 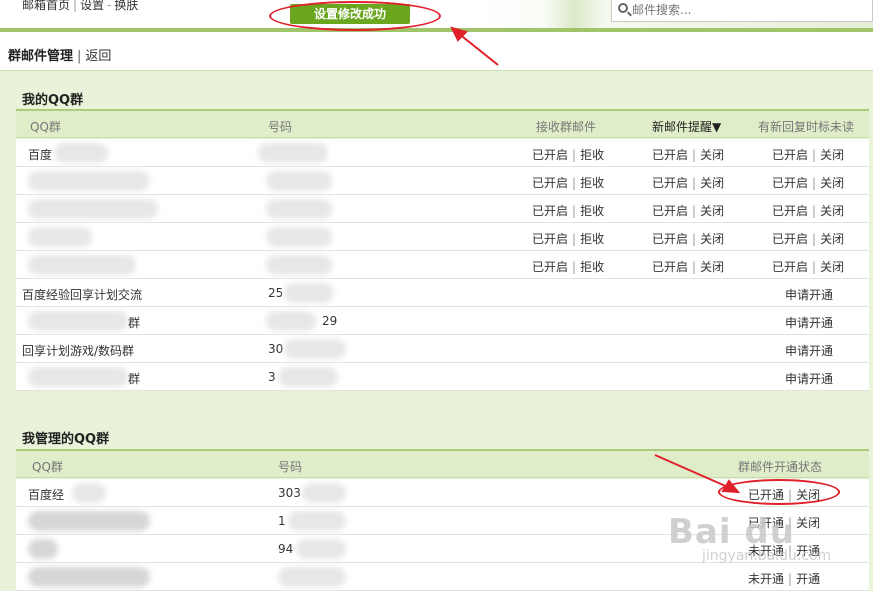 What do you see at coordinates (126, 6) in the screenshot?
I see `nav-skin: 换肤` at bounding box center [126, 6].